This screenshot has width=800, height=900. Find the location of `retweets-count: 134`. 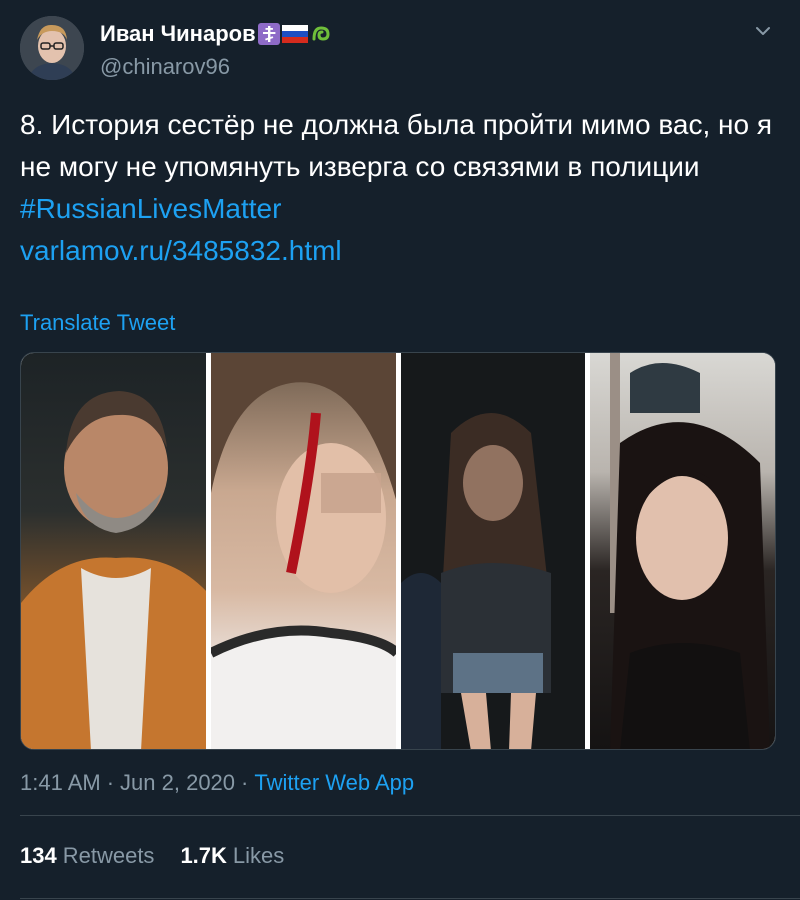

retweets-count: 134 is located at coordinates (38, 855).